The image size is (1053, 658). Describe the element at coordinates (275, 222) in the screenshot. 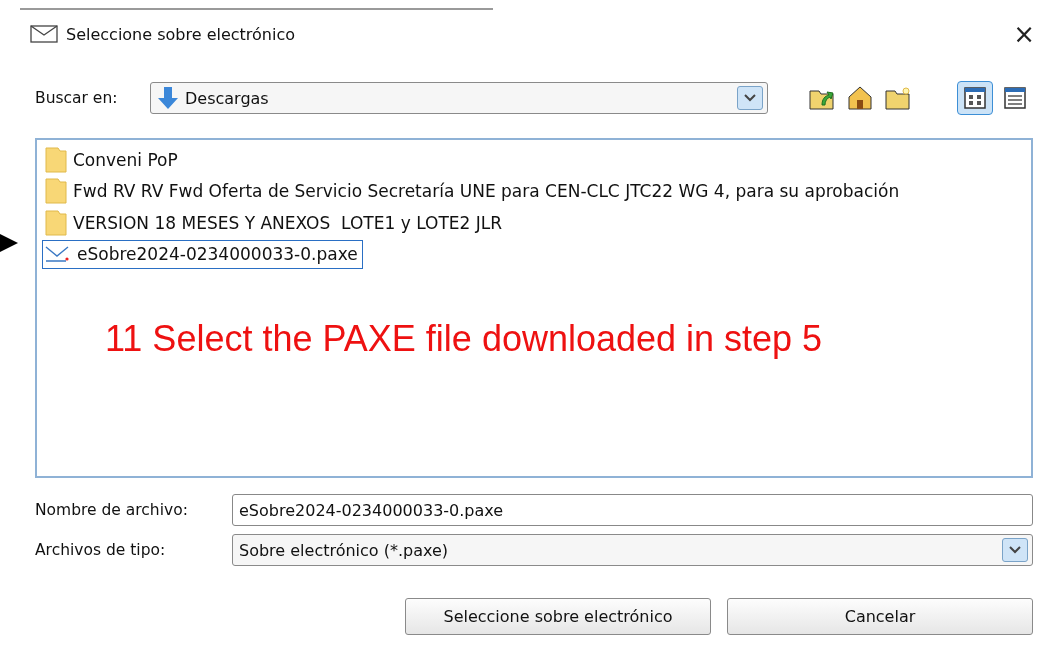

I see `file-item: VERSION 18 MESES Y ANEXOS LOTE1 y LOTE2 JLR` at that location.